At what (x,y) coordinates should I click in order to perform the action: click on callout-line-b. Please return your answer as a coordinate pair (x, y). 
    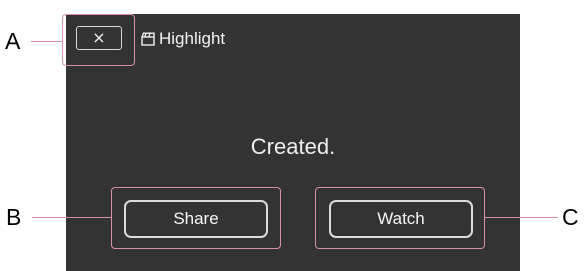
    Looking at the image, I should click on (71, 217).